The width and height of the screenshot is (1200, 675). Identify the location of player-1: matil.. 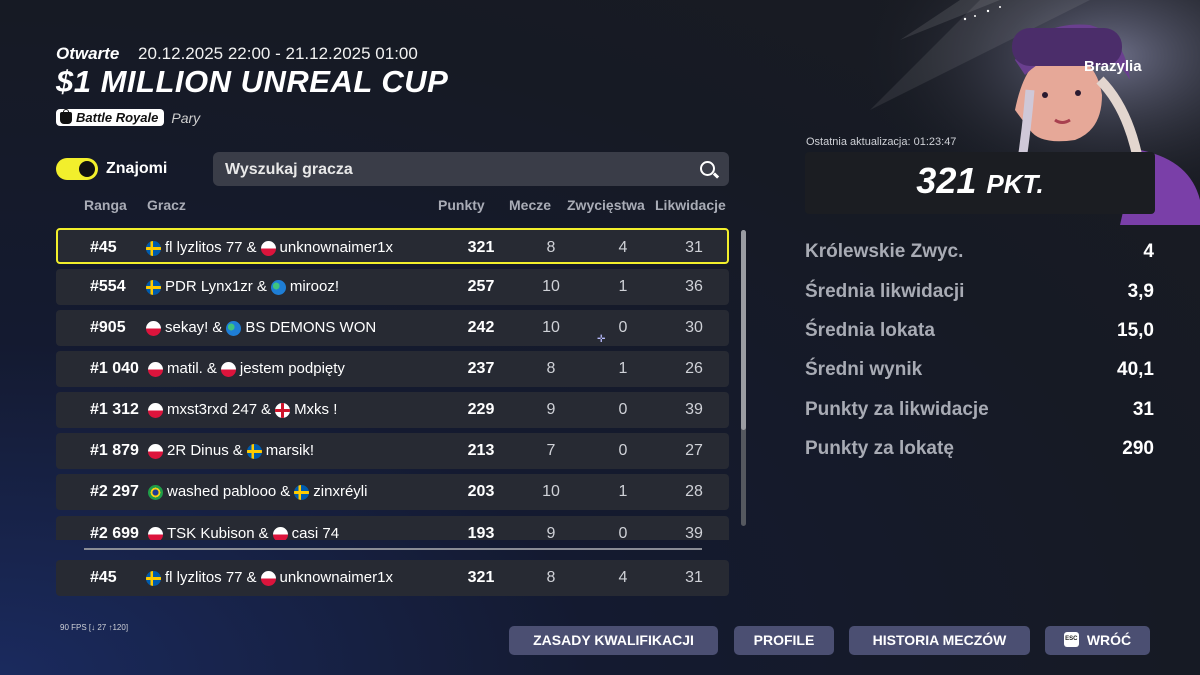
(185, 368).